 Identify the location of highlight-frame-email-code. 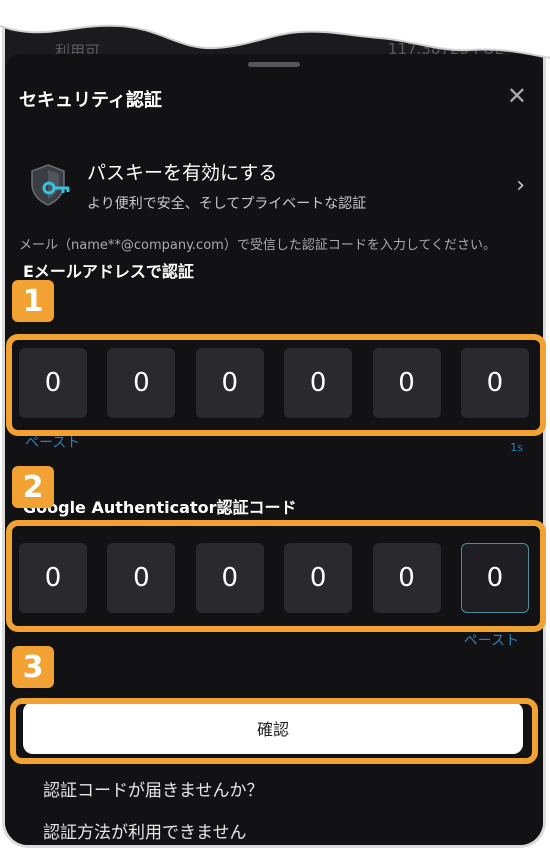
(276, 385).